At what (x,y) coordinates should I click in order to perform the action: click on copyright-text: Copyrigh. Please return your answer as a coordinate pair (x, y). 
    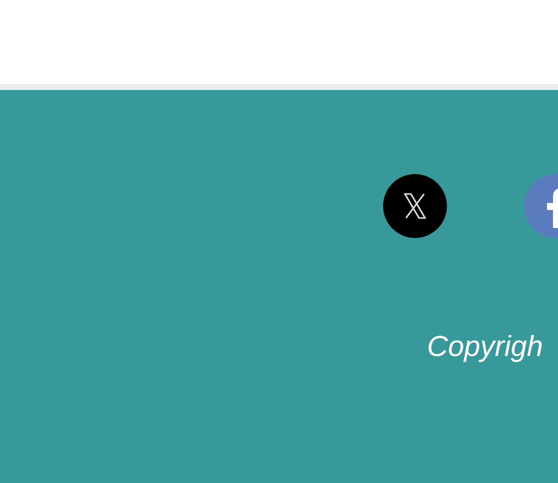
    Looking at the image, I should click on (485, 347).